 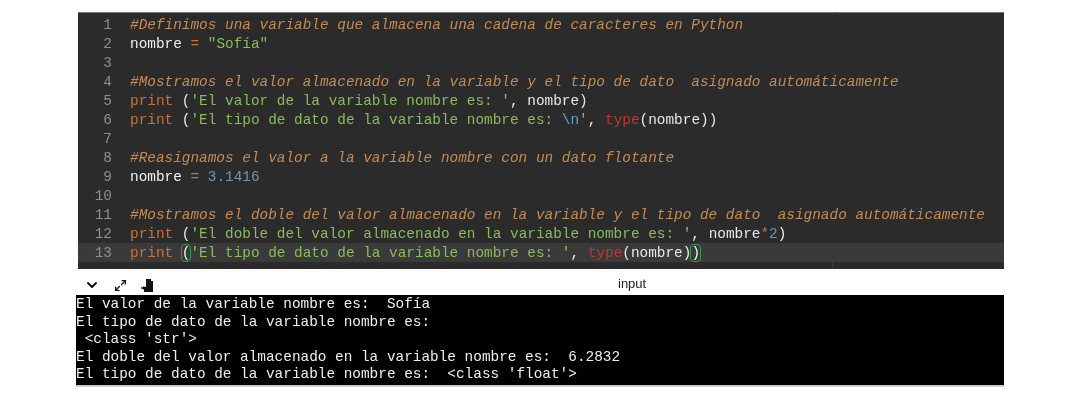 I want to click on console-title: input, so click(x=632, y=283).